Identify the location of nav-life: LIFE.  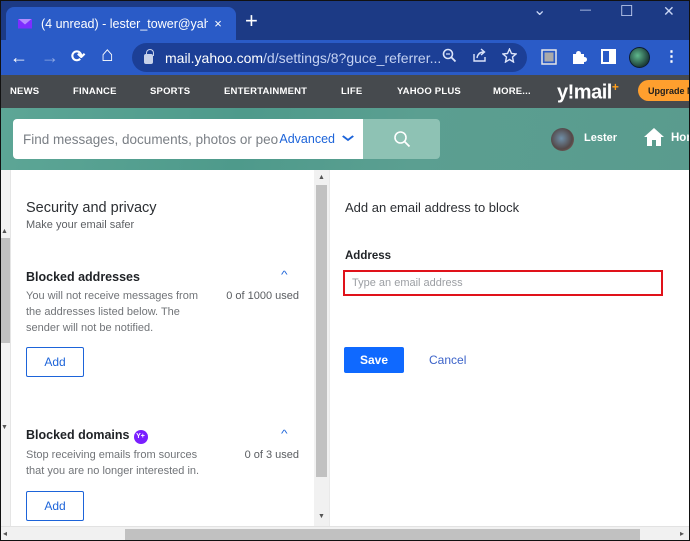
(351, 91).